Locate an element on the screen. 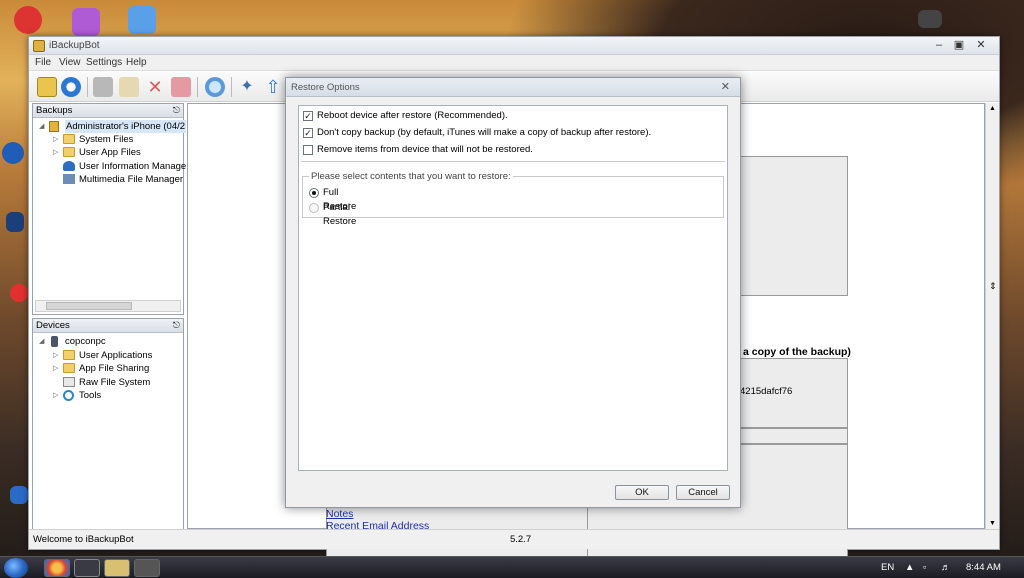 This screenshot has height=578, width=1024. scroll-thumb-icon: ⇕ is located at coordinates (993, 286).